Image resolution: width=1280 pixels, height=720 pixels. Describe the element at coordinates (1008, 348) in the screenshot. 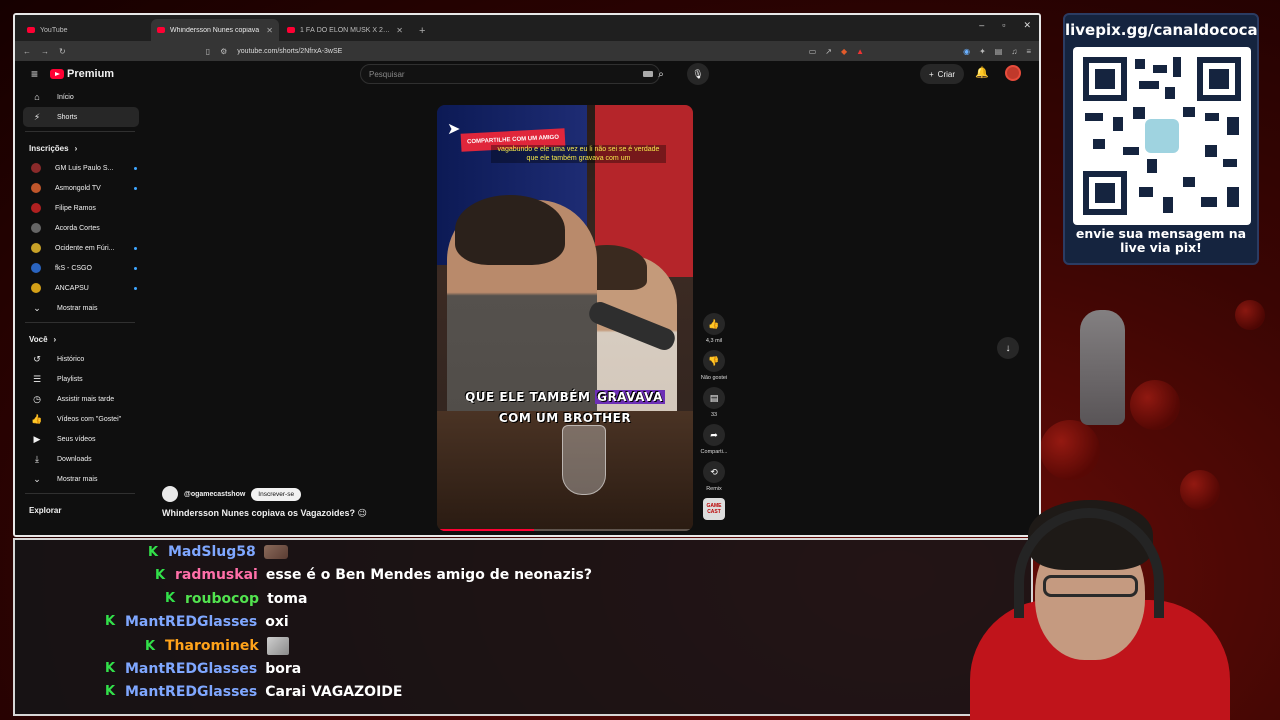

I see `next-video-arrow-icon: ↓` at that location.